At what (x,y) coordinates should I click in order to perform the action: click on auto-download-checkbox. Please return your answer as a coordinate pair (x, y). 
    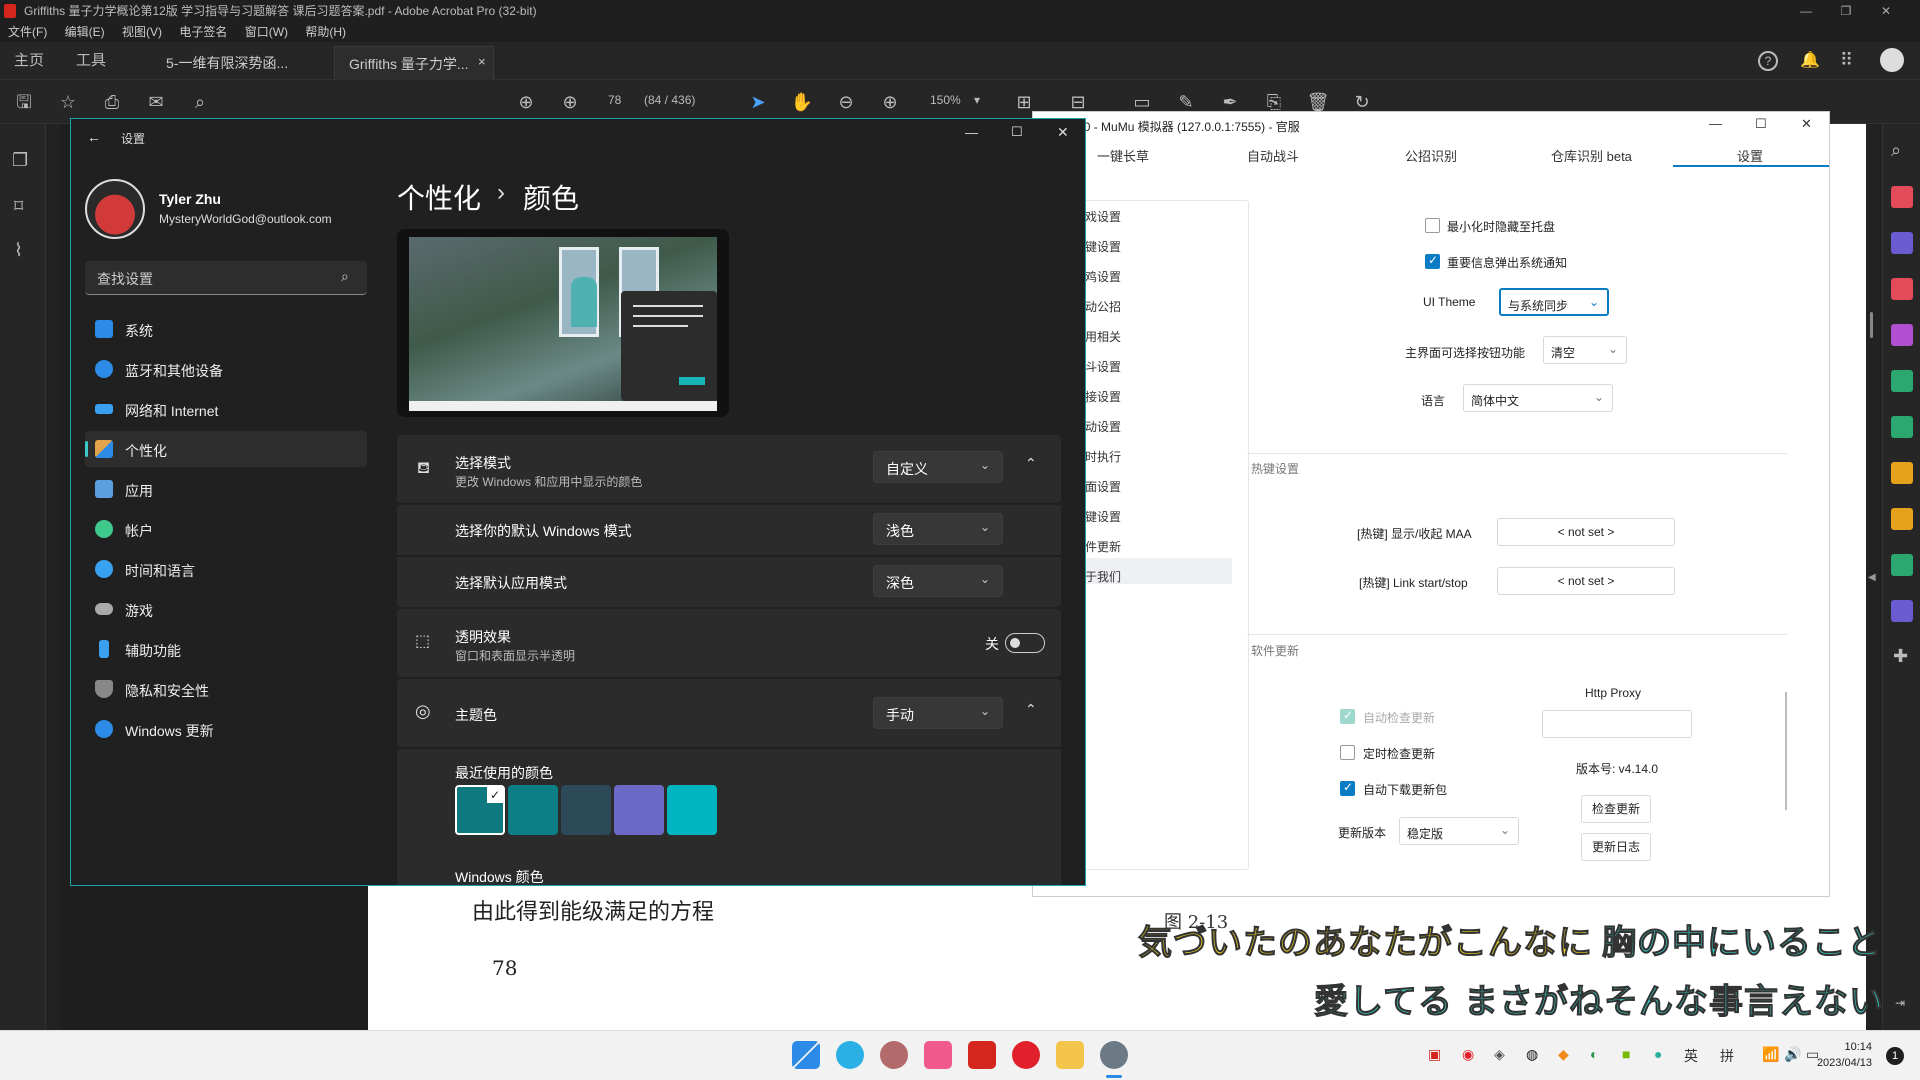
    Looking at the image, I should click on (1347, 788).